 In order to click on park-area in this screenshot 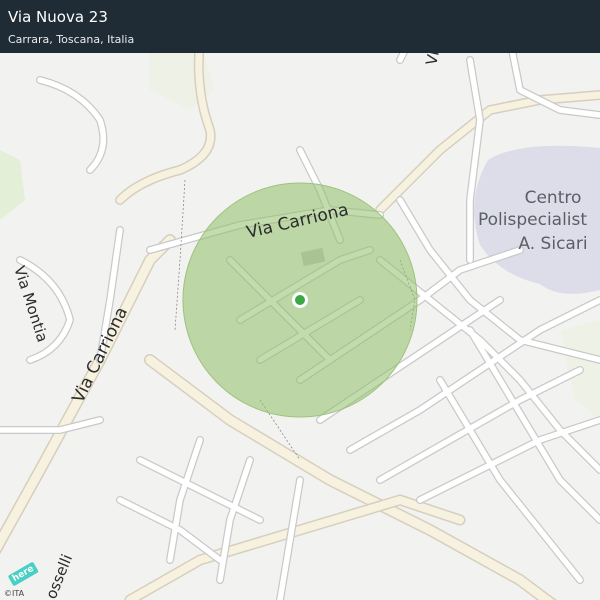, I will do `click(12, 185)`.